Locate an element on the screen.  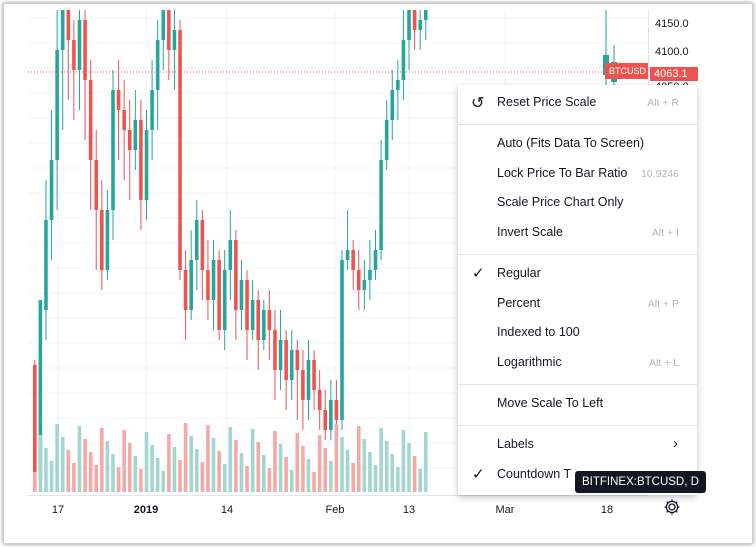
menu-item-auto: Auto (Fits Data To Screen) is located at coordinates (577, 144).